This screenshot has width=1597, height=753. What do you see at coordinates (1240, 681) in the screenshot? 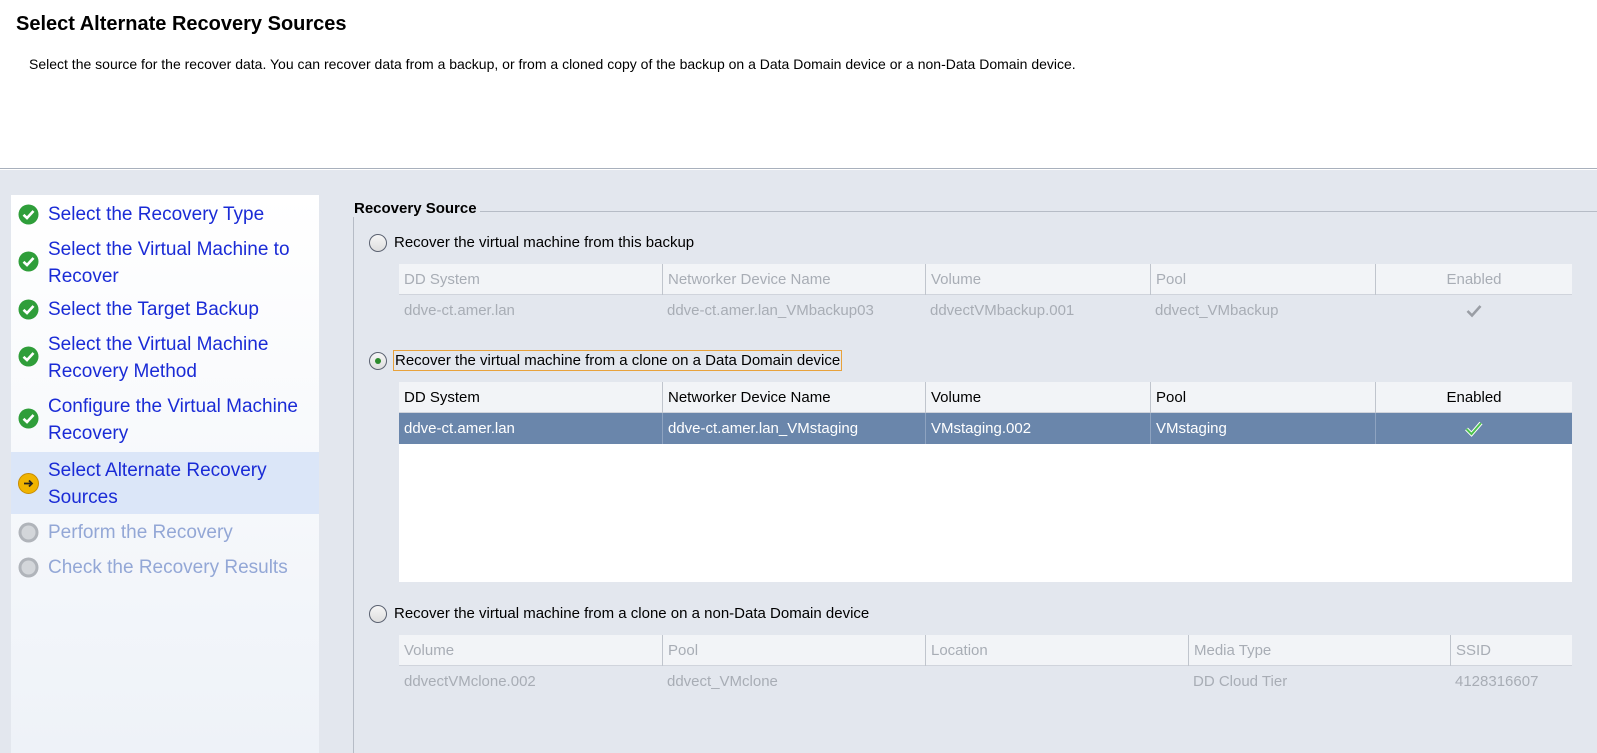
I see `cell-media-type: DD Cloud Tier` at bounding box center [1240, 681].